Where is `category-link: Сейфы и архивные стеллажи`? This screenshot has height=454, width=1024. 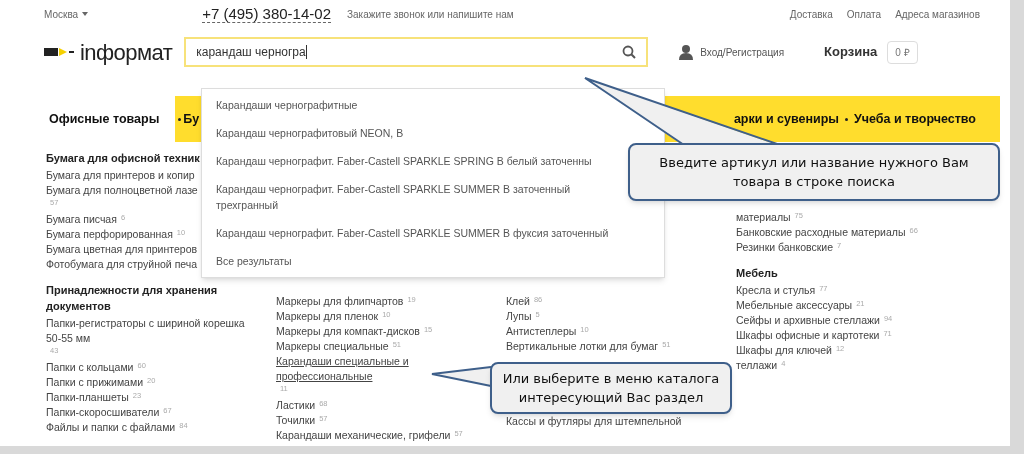
category-link: Сейфы и архивные стеллажи is located at coordinates (808, 320).